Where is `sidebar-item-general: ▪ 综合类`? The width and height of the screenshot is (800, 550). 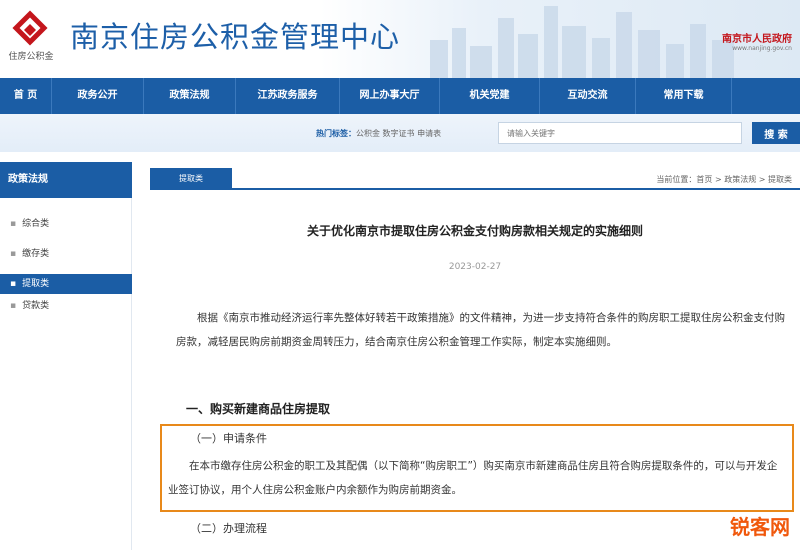
sidebar-item-general: ▪ 综合类 is located at coordinates (66, 224).